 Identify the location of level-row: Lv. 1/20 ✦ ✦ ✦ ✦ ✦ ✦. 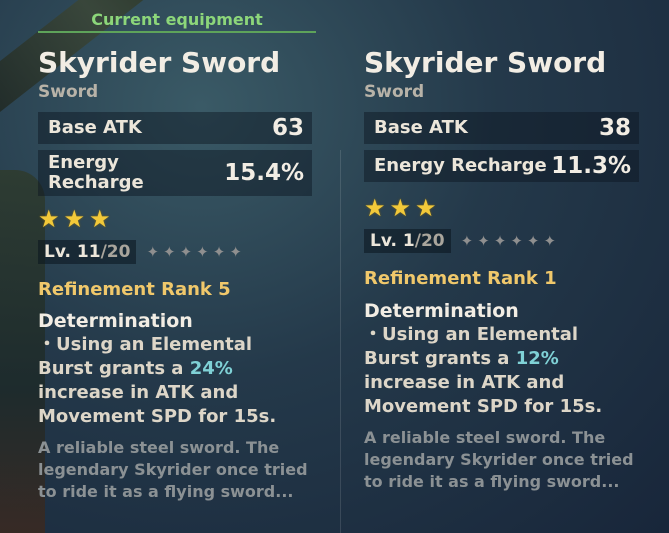
(460, 241).